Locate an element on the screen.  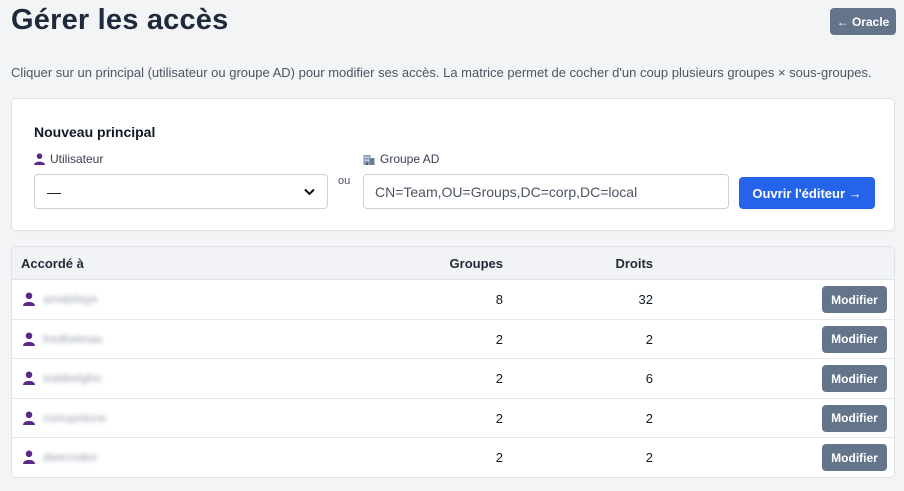
page-title: Gérer les accès is located at coordinates (120, 20).